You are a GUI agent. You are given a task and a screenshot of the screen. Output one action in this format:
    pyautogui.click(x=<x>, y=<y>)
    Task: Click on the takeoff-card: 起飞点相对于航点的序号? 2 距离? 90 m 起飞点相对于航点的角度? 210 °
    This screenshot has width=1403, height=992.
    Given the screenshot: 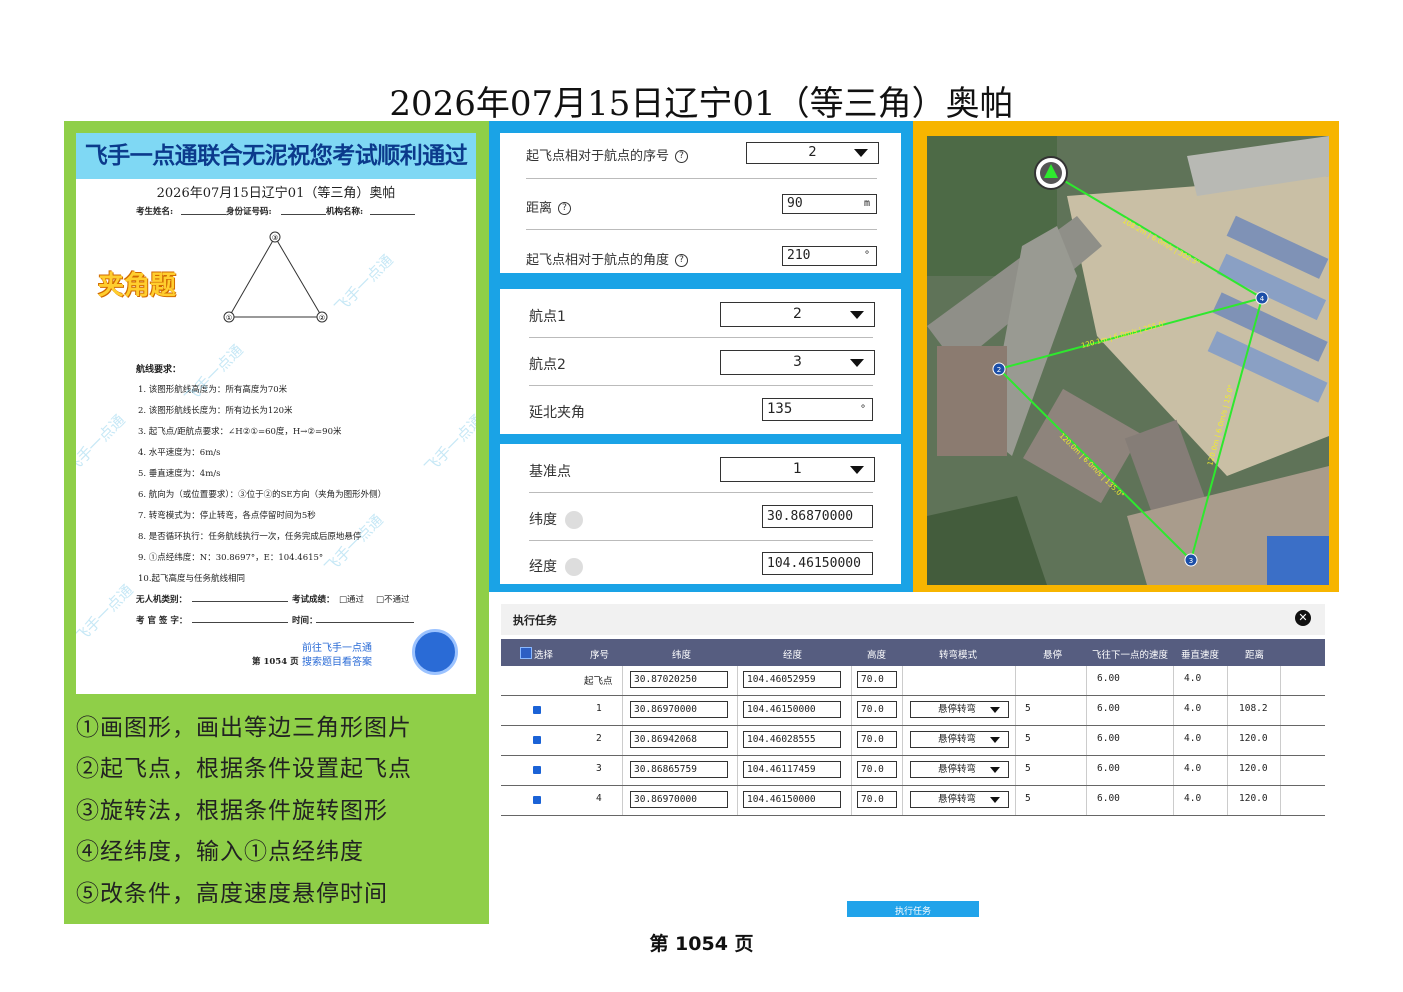 What is the action you would take?
    pyautogui.click(x=700, y=203)
    